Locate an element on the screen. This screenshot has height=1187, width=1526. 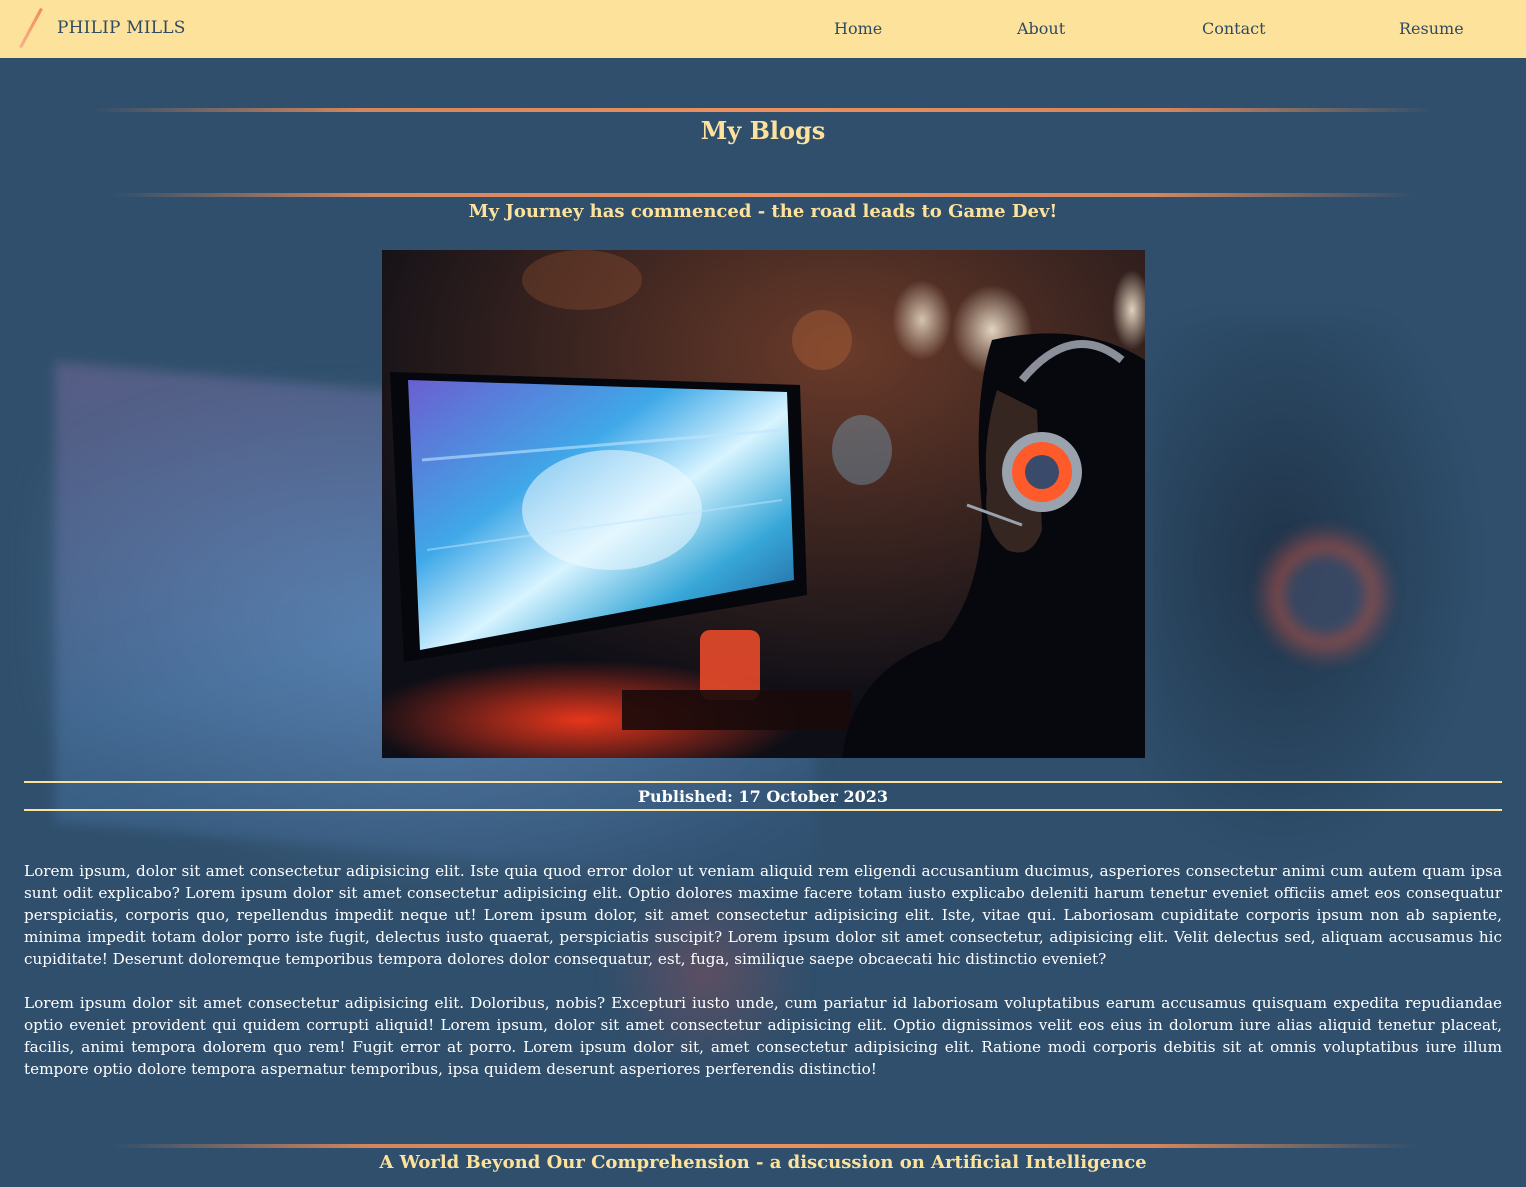
nav-about-link: About is located at coordinates (1041, 28).